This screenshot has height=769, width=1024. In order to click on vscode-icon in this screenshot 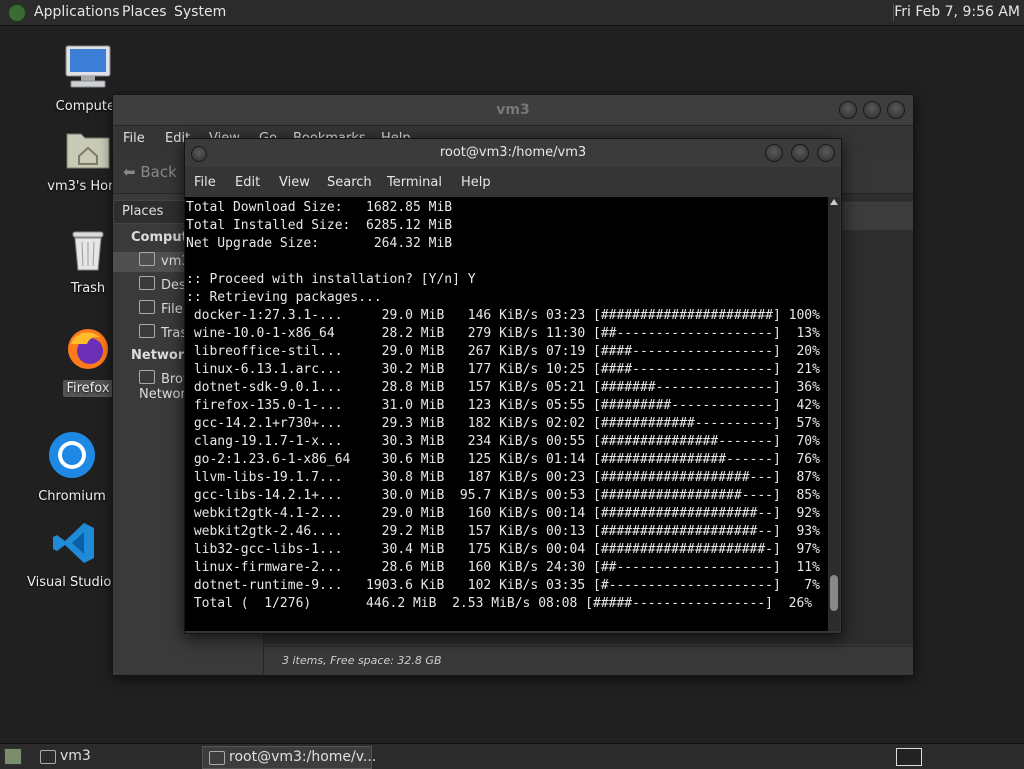, I will do `click(74, 545)`.